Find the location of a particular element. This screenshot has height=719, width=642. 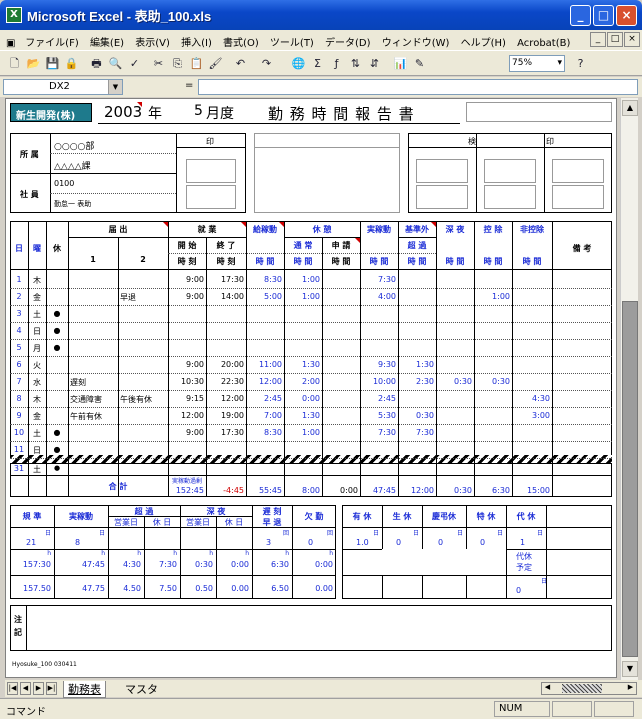

tab-kinmuhyo: 勤務表 is located at coordinates (84, 689).